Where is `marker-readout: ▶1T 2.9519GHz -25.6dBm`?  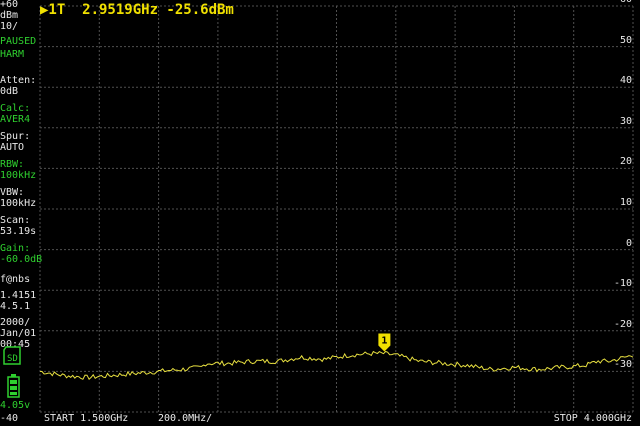 marker-readout: ▶1T 2.9519GHz -25.6dBm is located at coordinates (137, 10).